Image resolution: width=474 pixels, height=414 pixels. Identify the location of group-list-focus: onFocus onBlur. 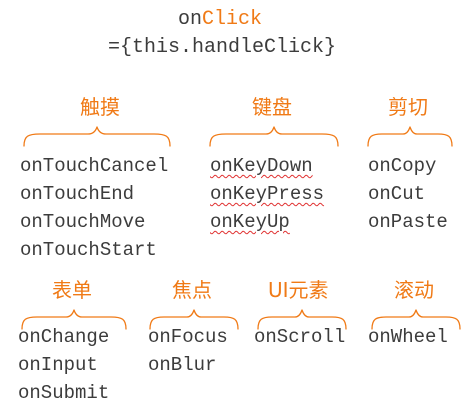
(188, 351).